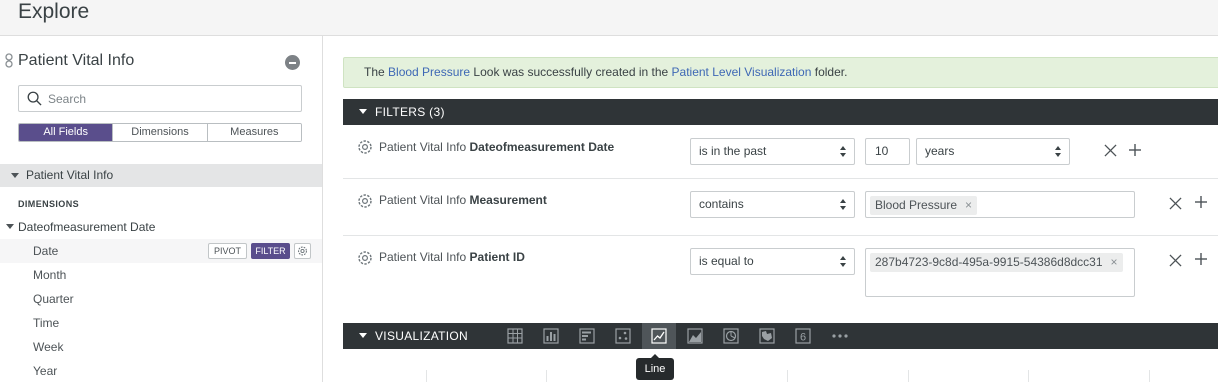 The height and width of the screenshot is (382, 1218). What do you see at coordinates (772, 261) in the screenshot?
I see `operator-select: is equal to` at bounding box center [772, 261].